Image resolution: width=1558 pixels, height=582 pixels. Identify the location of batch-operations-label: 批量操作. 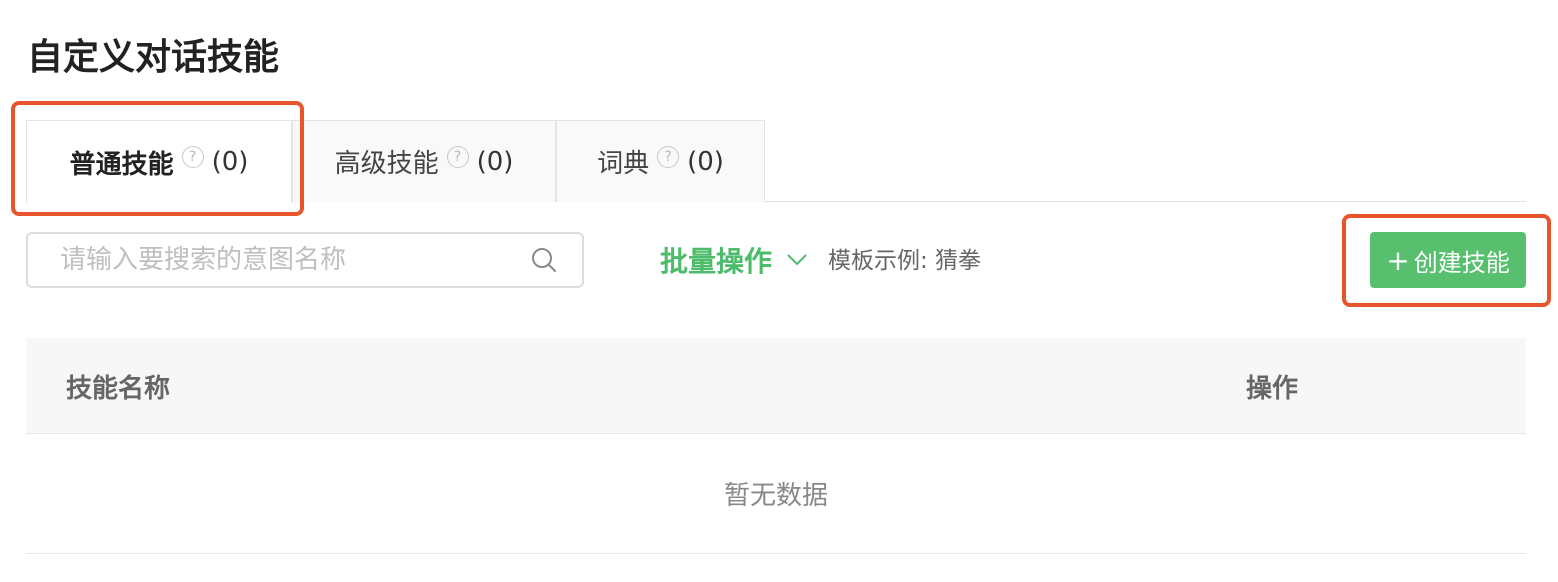
(716, 261).